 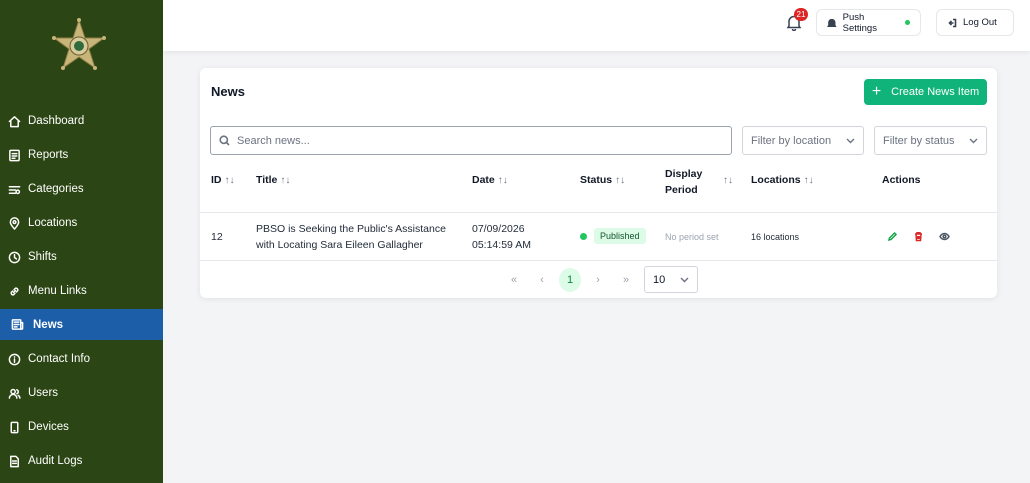 I want to click on sidebar-item-contact-info: Contact Info, so click(x=81, y=359).